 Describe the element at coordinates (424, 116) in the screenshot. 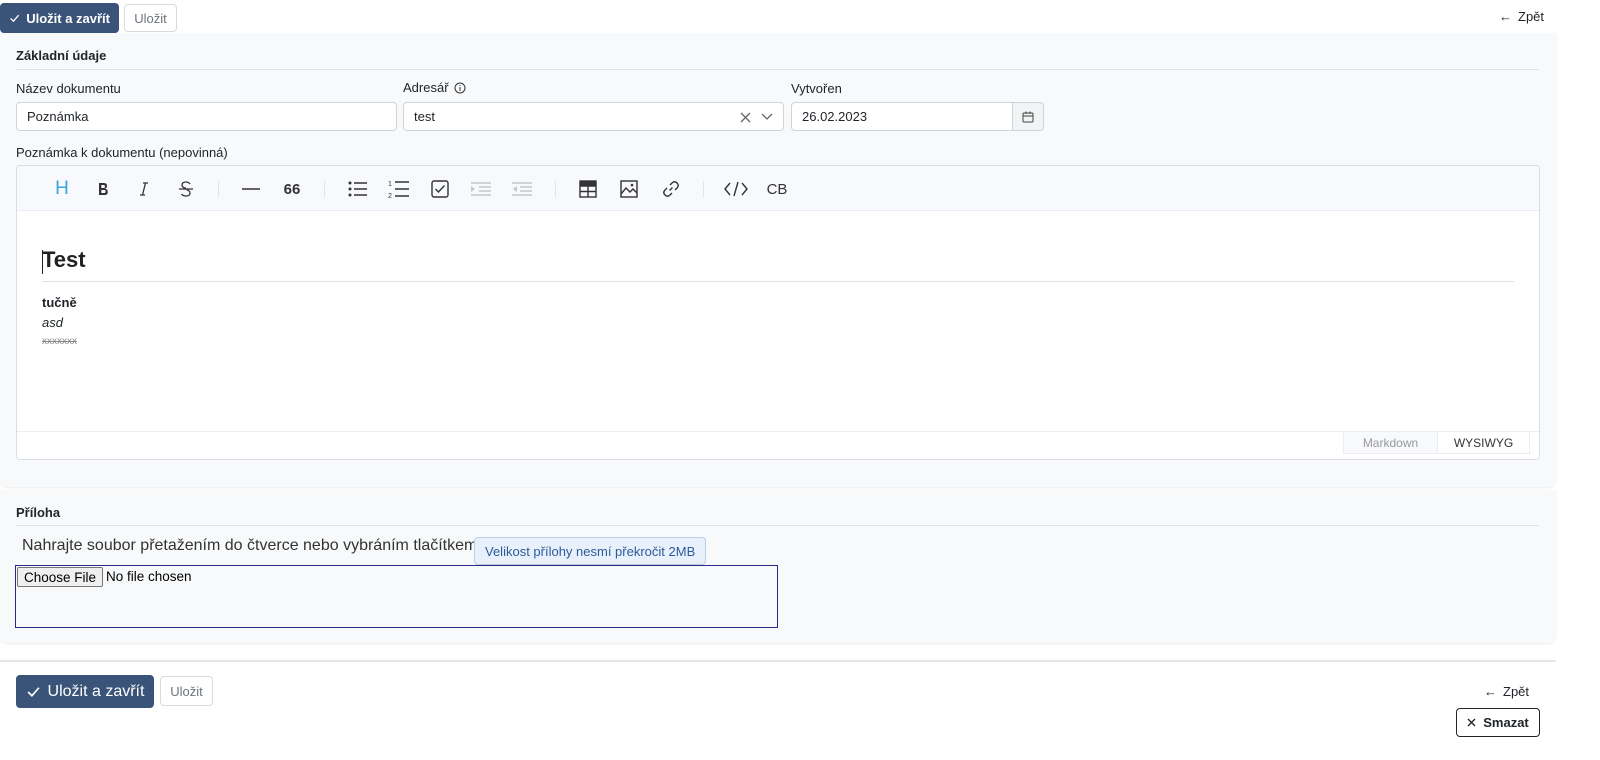

I see `directory-value: test` at that location.